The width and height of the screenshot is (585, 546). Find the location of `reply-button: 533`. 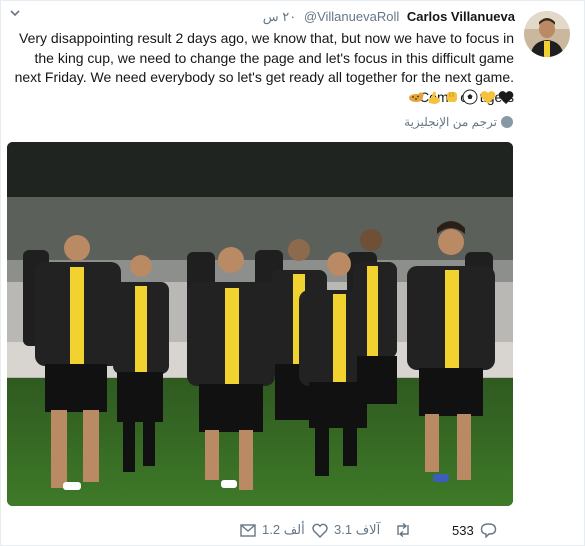

reply-button: 533 is located at coordinates (483, 530).